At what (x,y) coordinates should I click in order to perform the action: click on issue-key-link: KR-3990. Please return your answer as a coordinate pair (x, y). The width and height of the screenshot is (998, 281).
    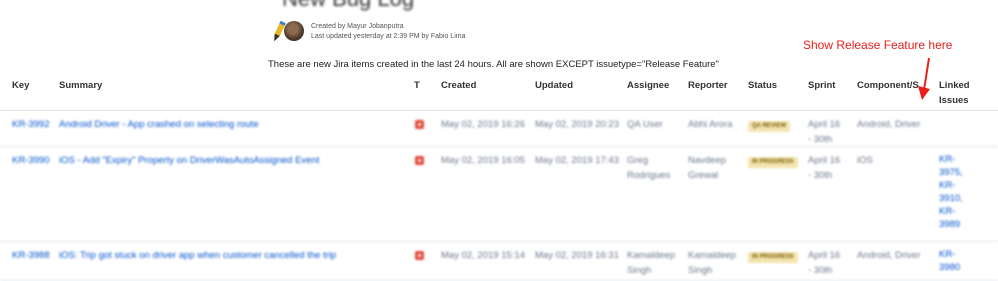
    Looking at the image, I should click on (31, 160).